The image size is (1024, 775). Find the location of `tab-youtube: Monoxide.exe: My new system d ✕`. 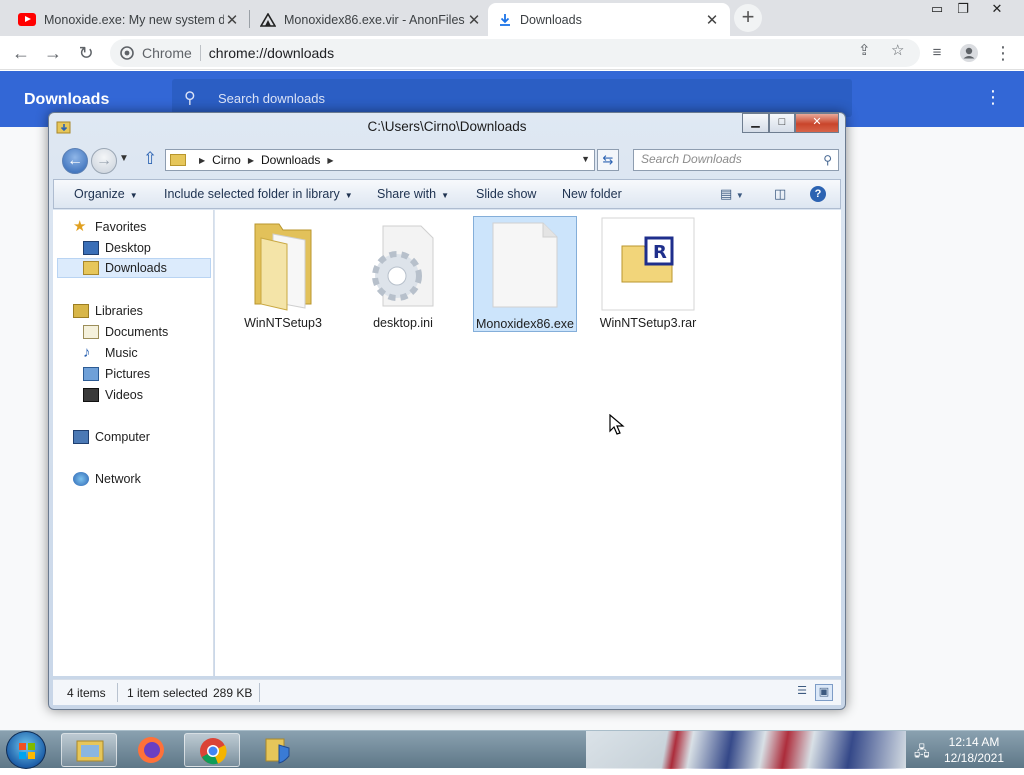

tab-youtube: Monoxide.exe: My new system d ✕ is located at coordinates (129, 19).